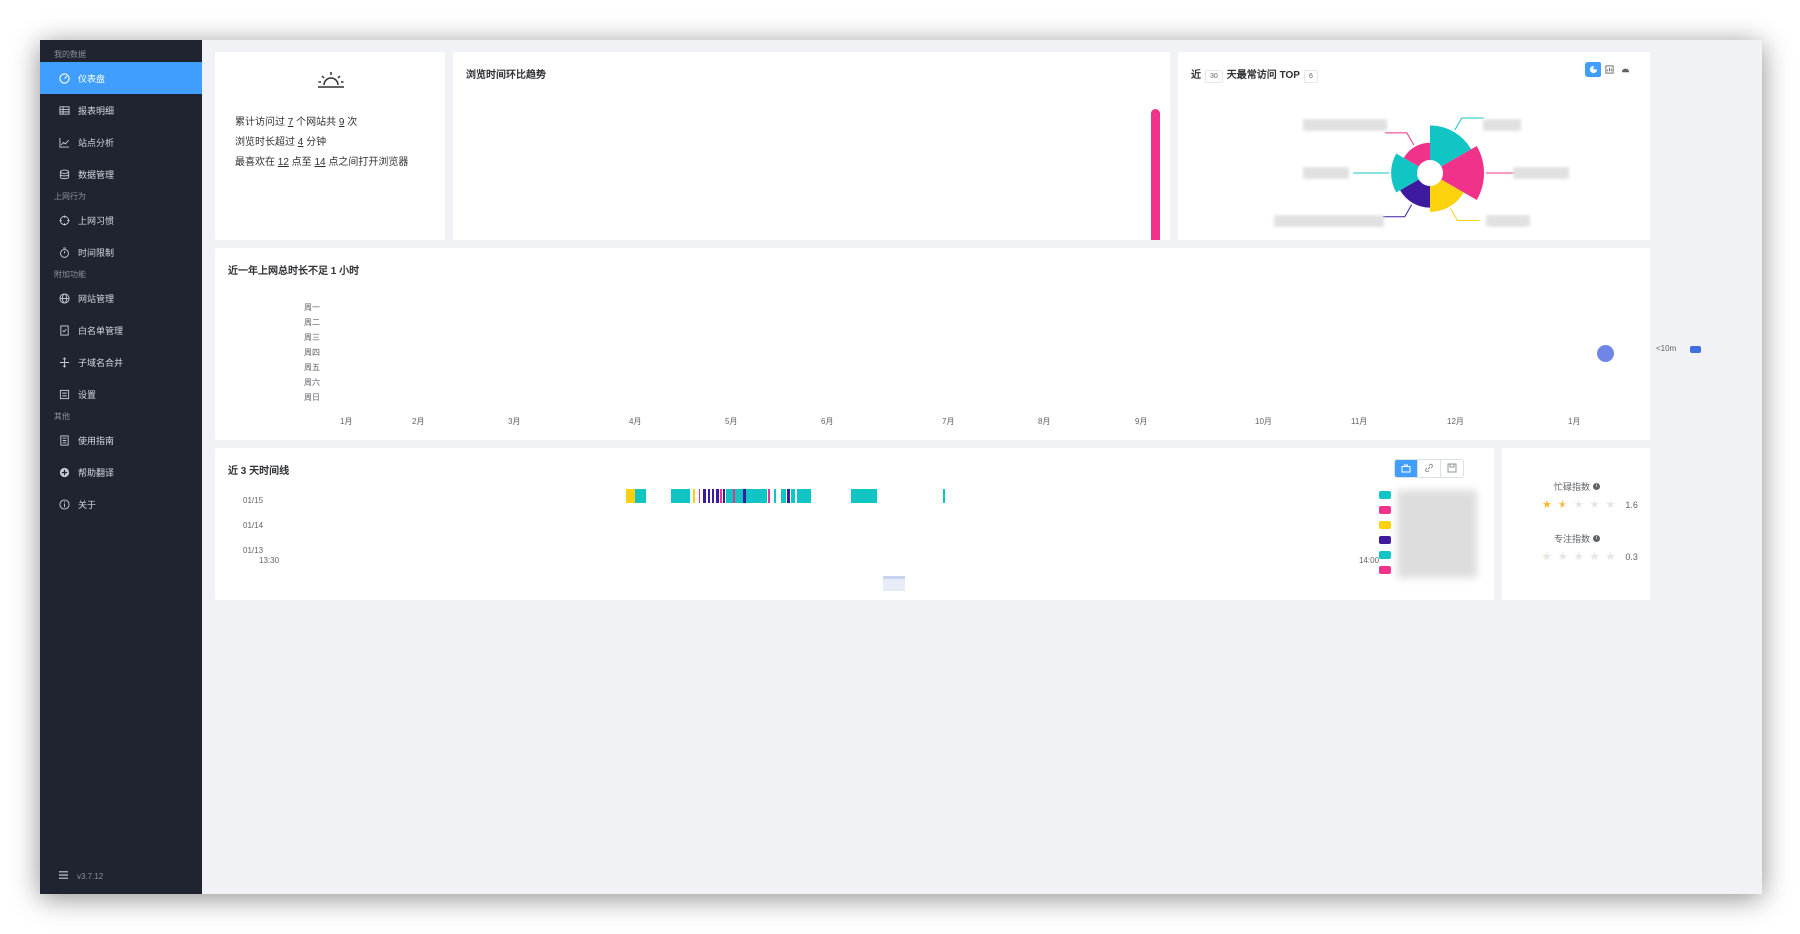 The width and height of the screenshot is (1800, 934). Describe the element at coordinates (346, 421) in the screenshot. I see `month-label: 1月` at that location.